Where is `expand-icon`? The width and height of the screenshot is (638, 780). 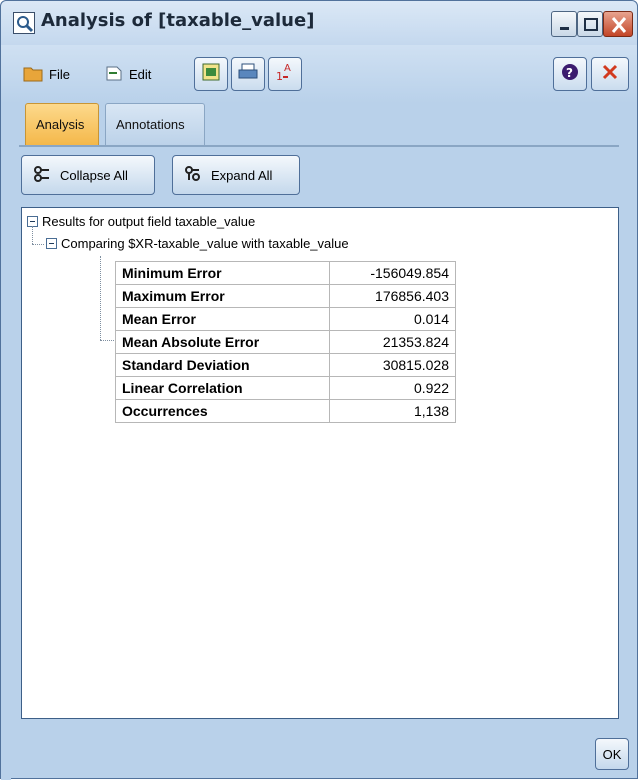
expand-icon is located at coordinates (193, 175).